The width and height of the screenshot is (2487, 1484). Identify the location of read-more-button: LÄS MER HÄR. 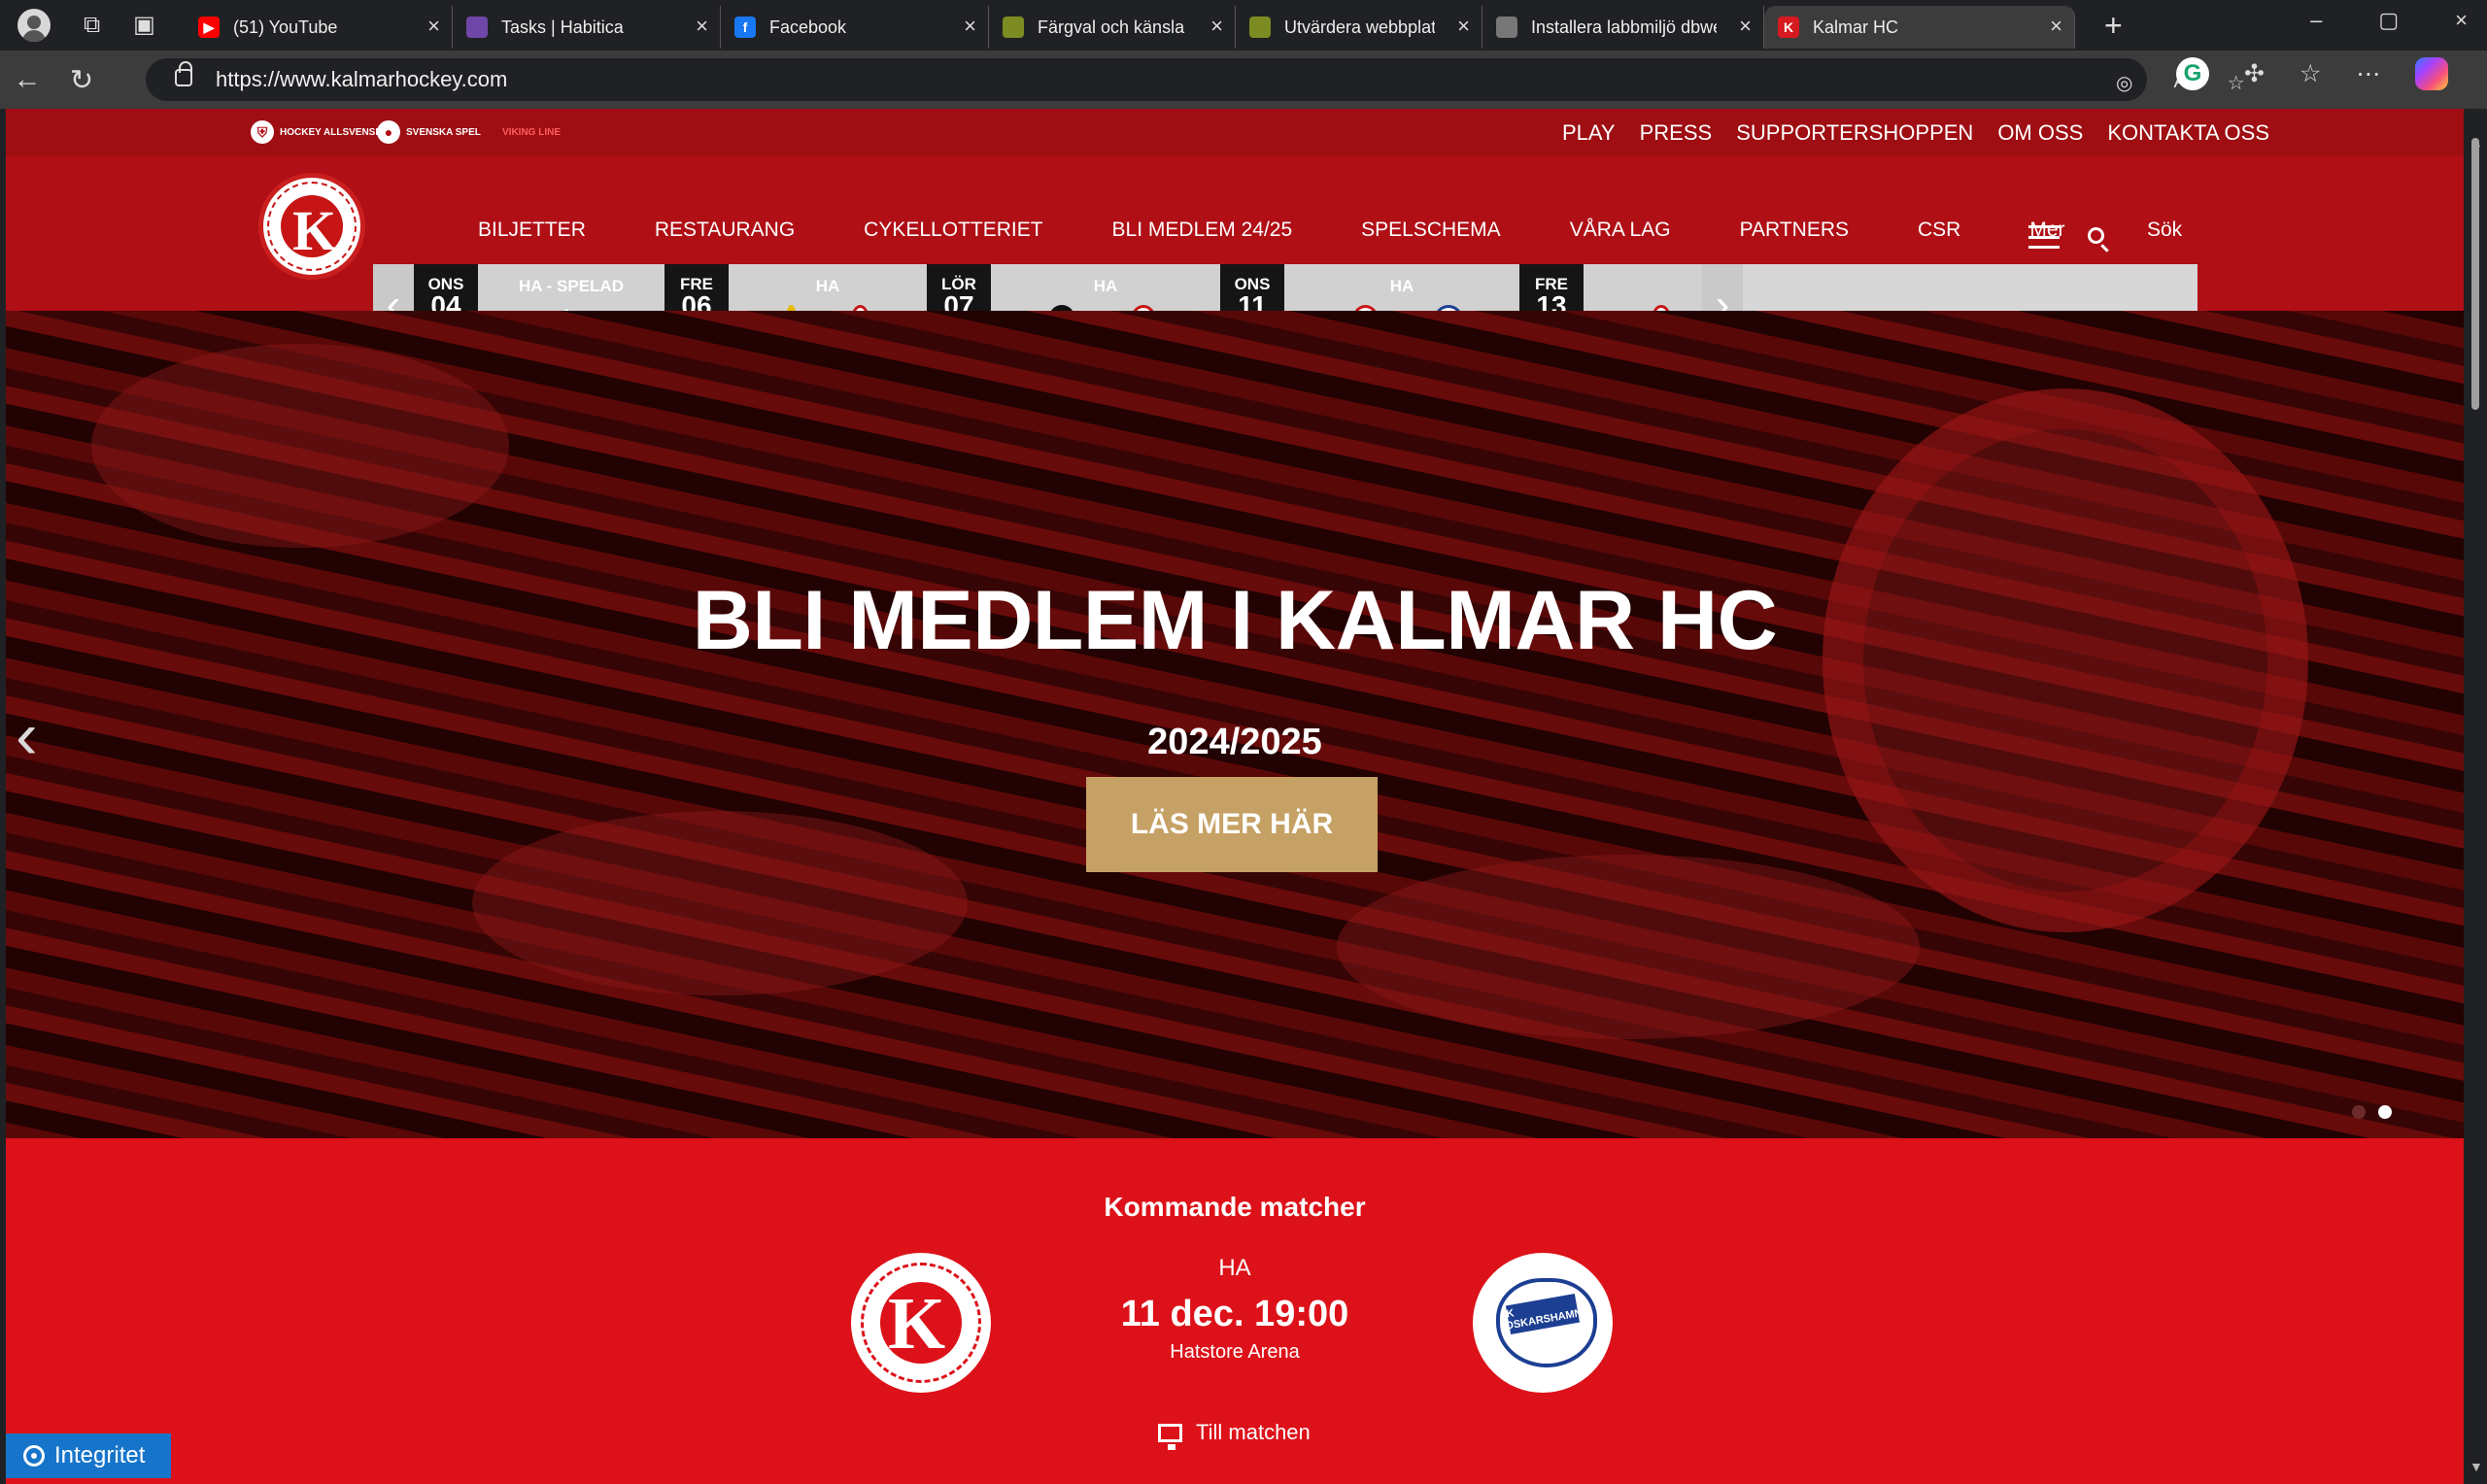
(1232, 824).